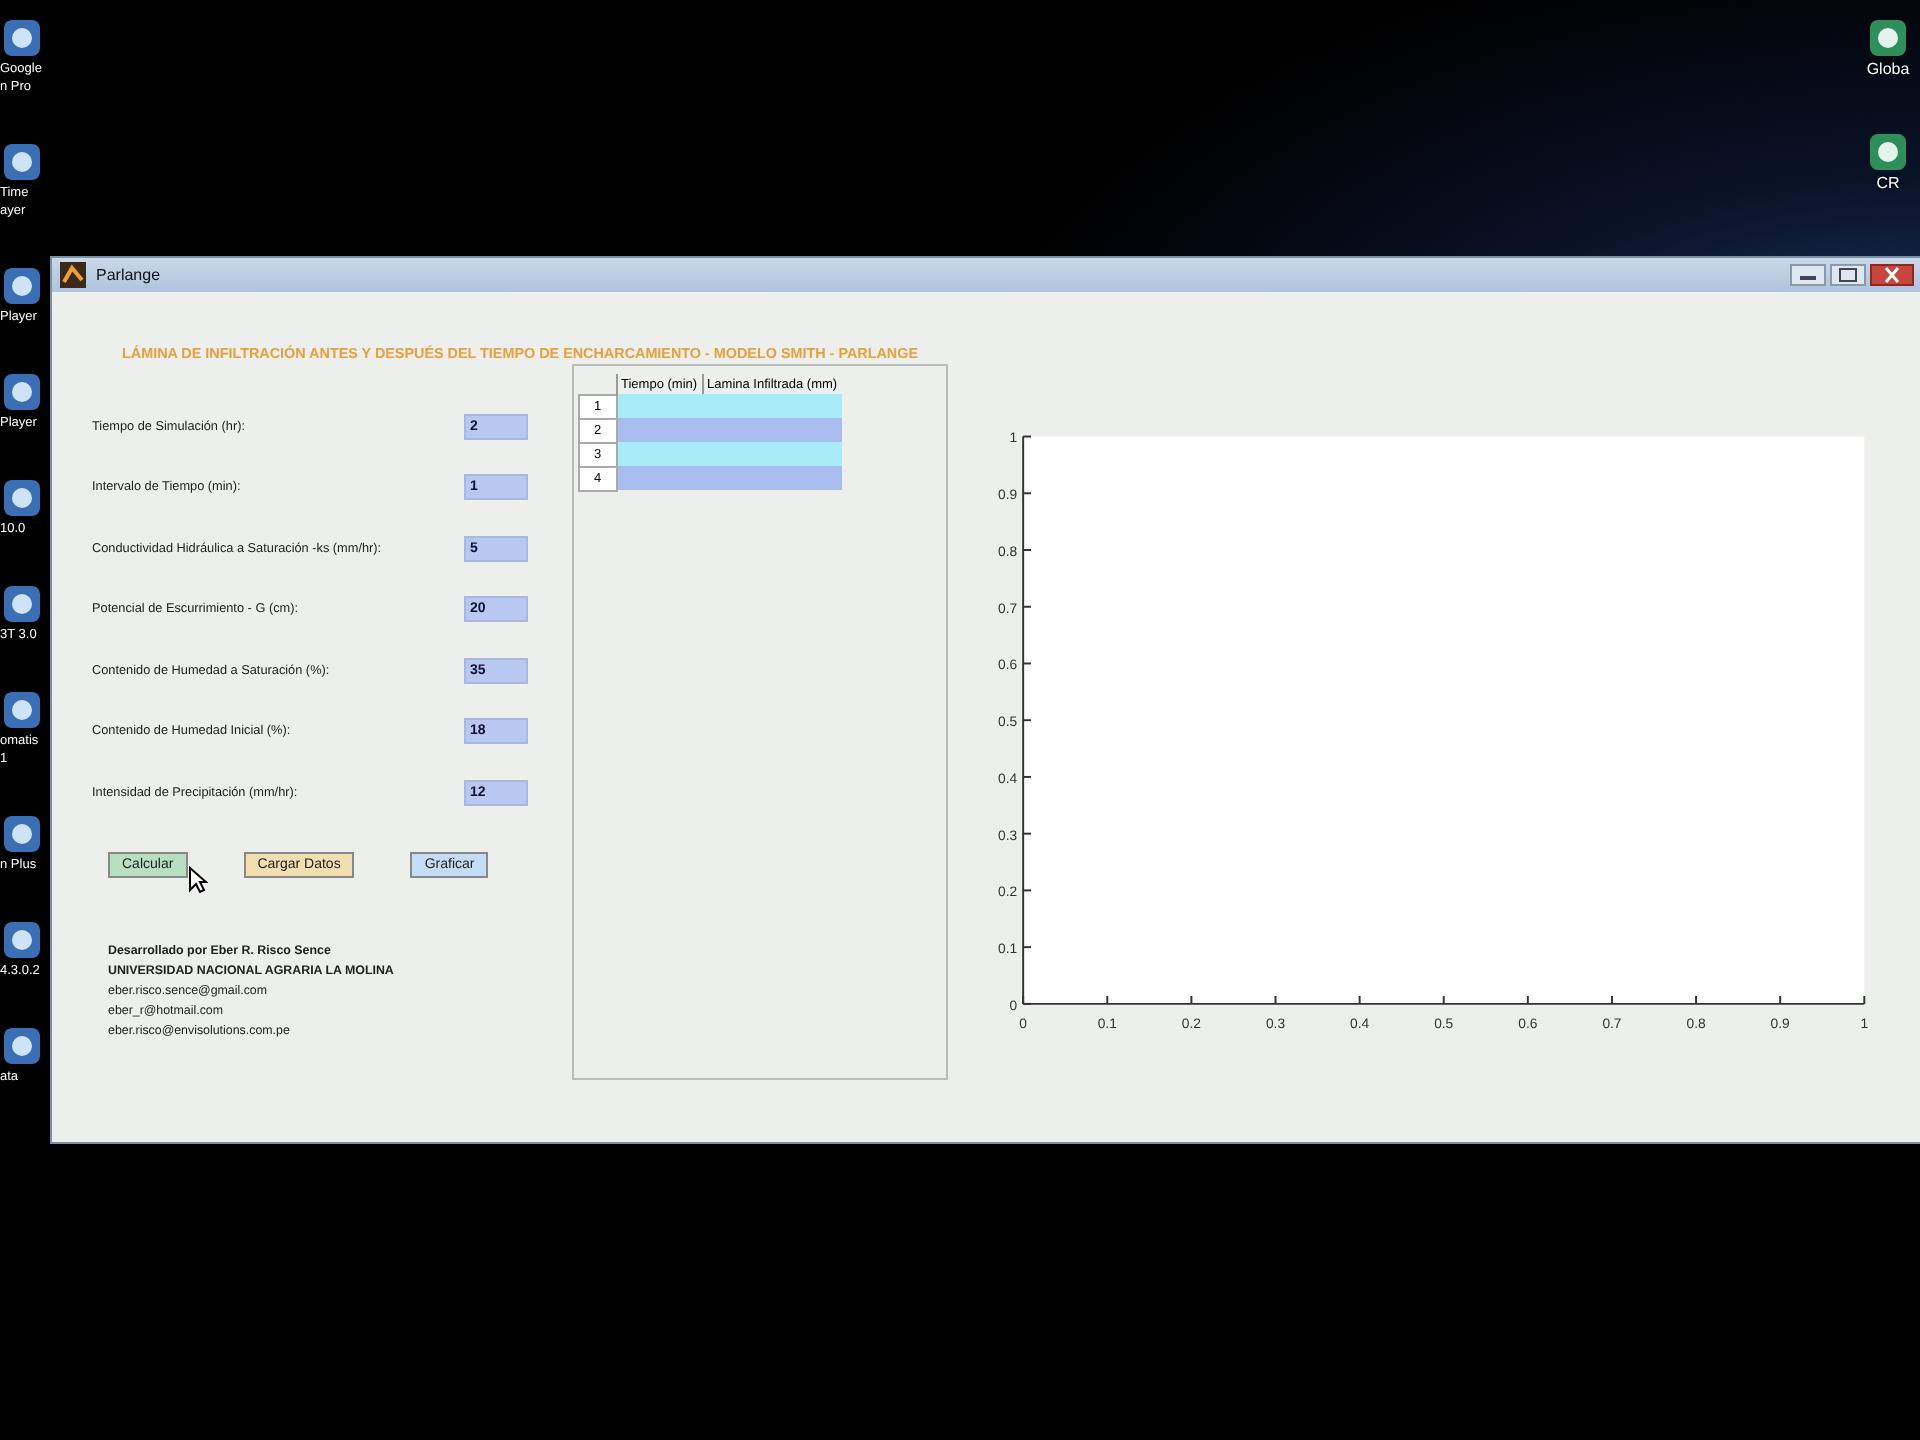  What do you see at coordinates (1888, 183) in the screenshot?
I see `icon-label: CR` at bounding box center [1888, 183].